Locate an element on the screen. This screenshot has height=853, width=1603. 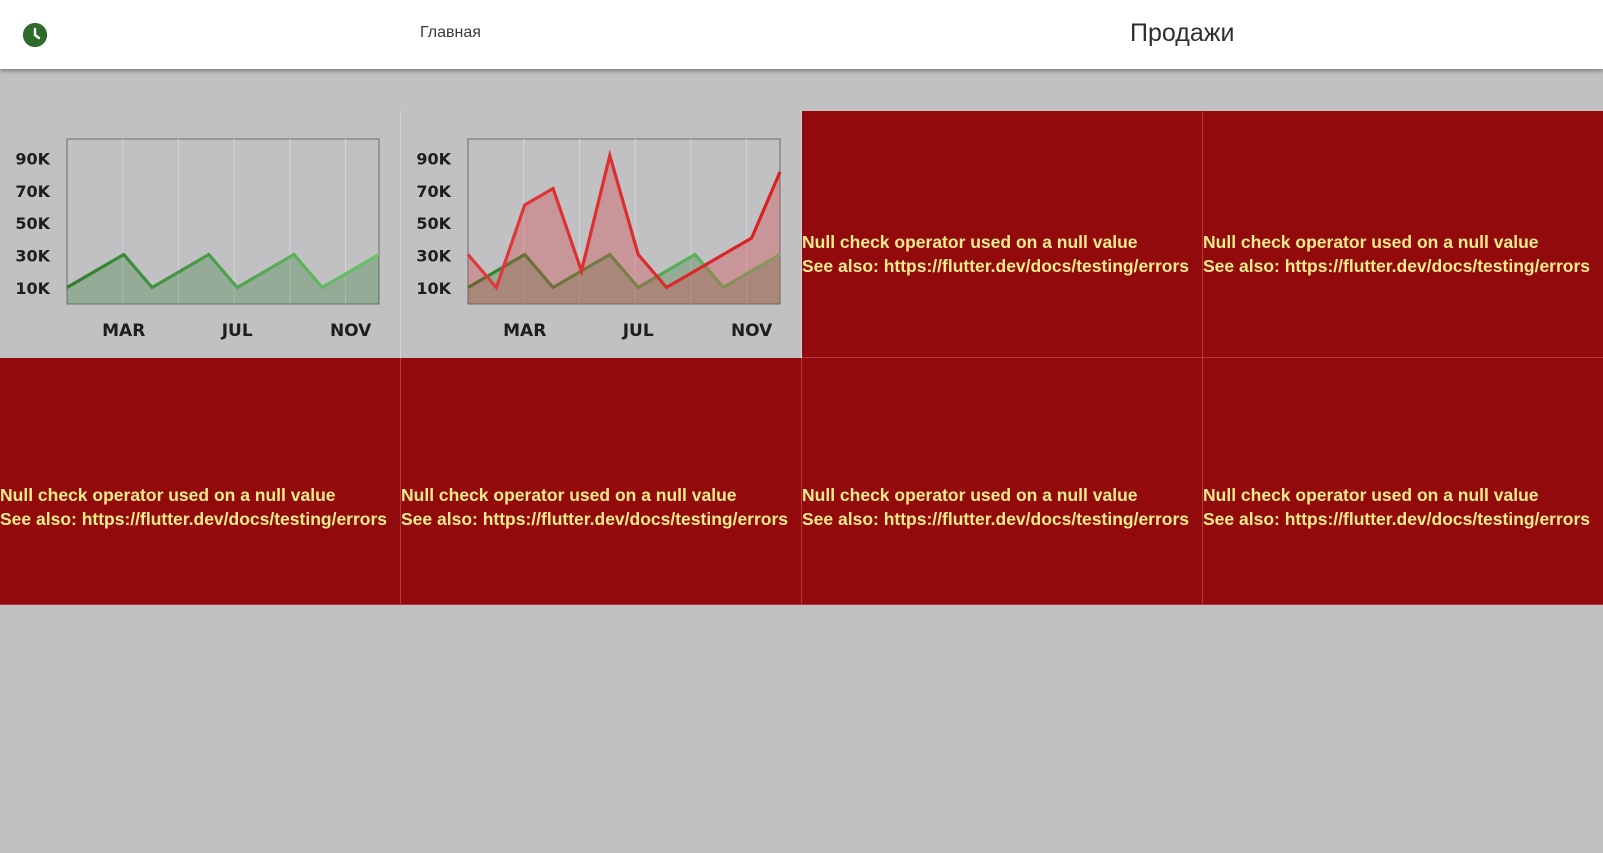
chart-tile-2: 90K 70K 50K 30K 10K MAR JUL NOV is located at coordinates (601, 234).